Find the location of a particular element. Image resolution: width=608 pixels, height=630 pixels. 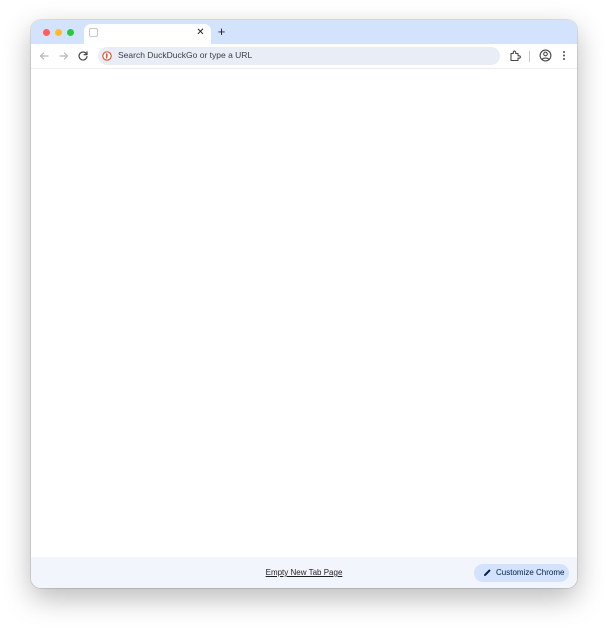

customize-chrome-label: Customize Chrome is located at coordinates (530, 572).